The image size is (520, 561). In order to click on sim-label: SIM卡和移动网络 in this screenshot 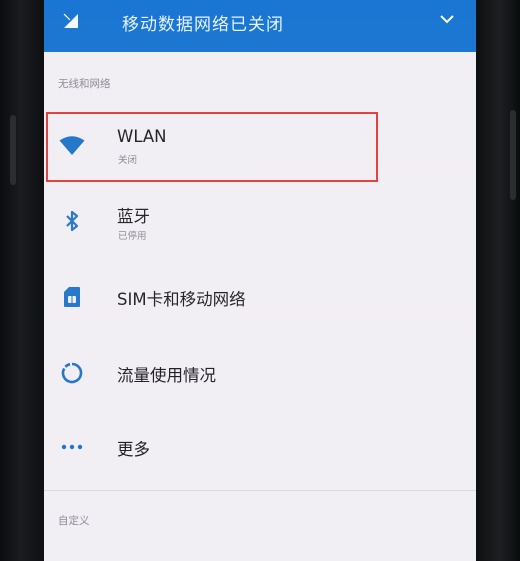, I will do `click(181, 299)`.